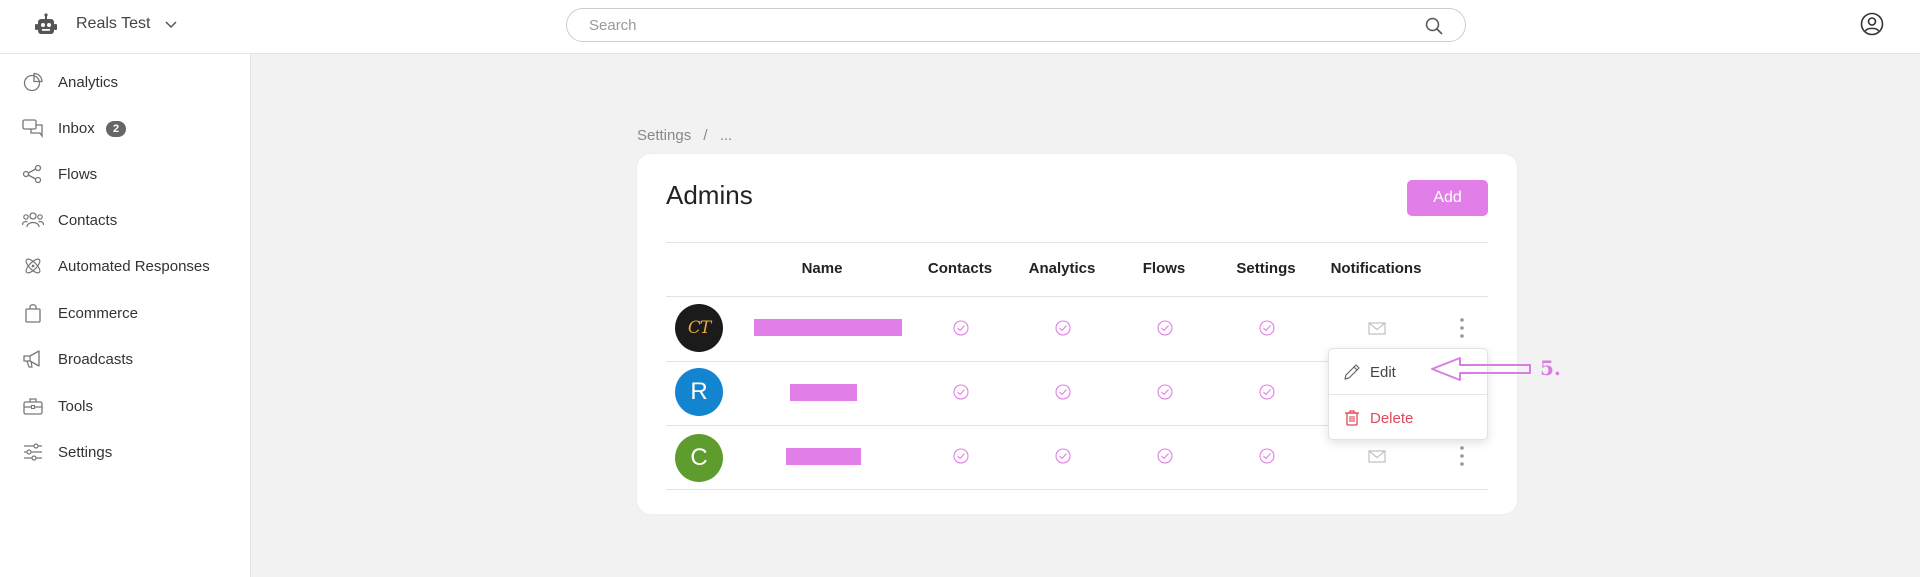 The width and height of the screenshot is (1920, 577). I want to click on sidebar-item-label: Inbox, so click(76, 128).